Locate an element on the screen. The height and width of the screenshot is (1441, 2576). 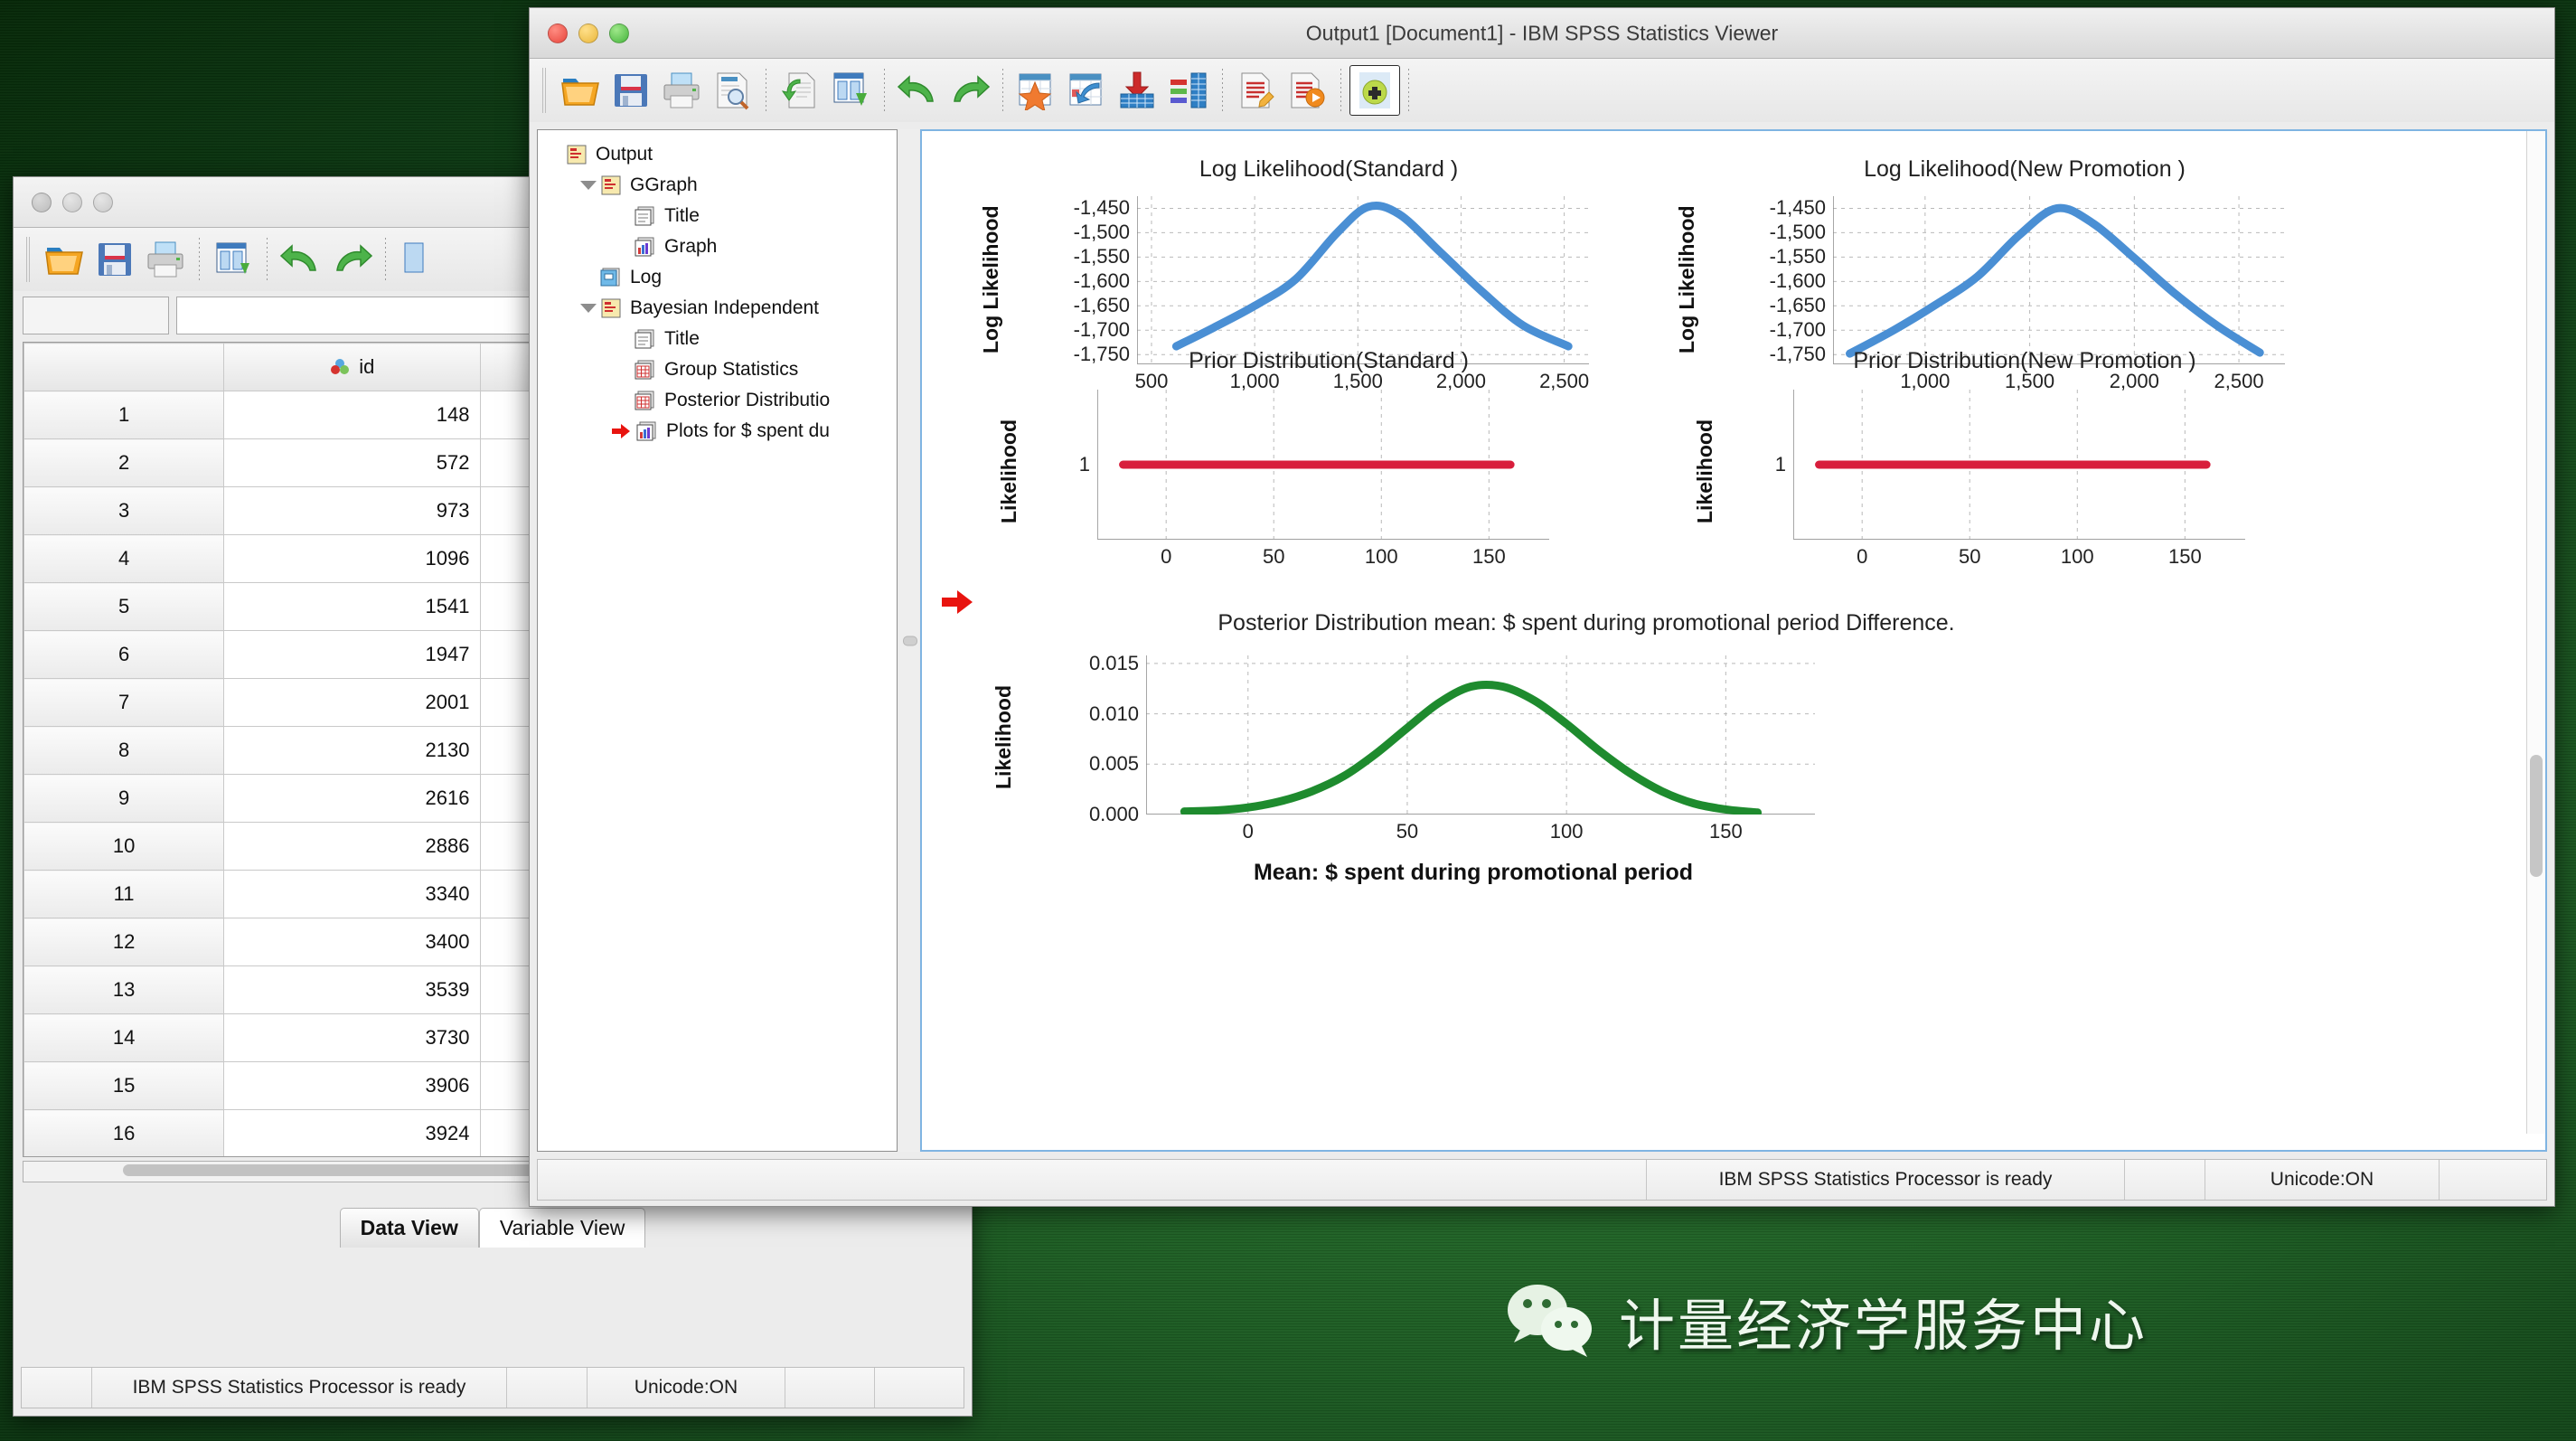
splitter-grip is located at coordinates (910, 640).